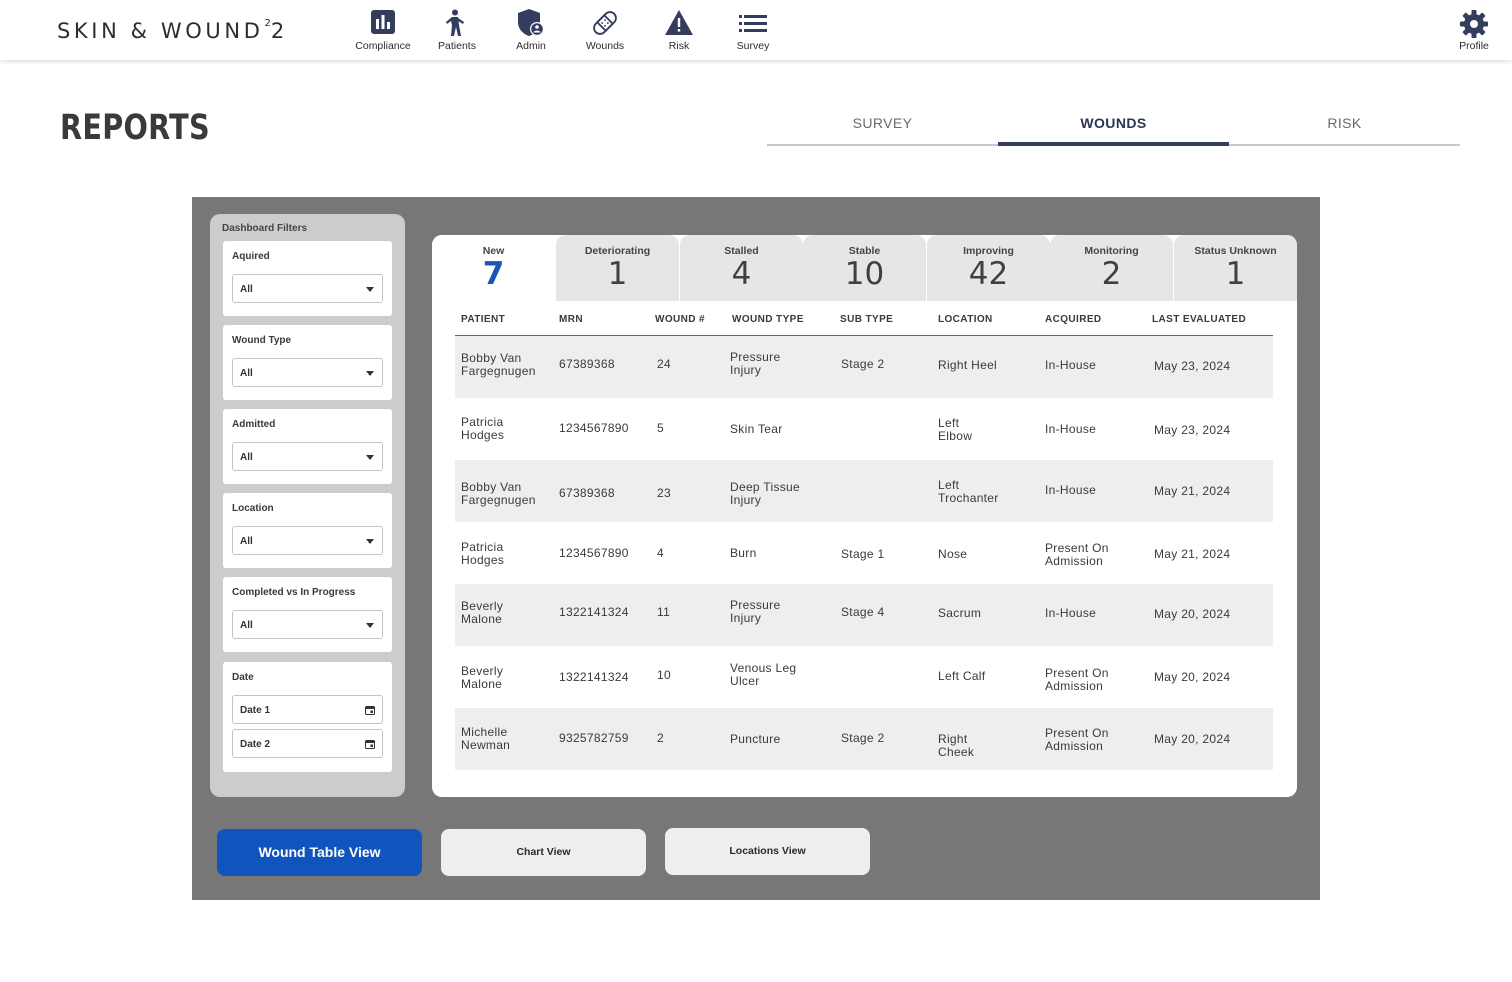  What do you see at coordinates (319, 852) in the screenshot?
I see `wound-table-view-button: Wound Table View` at bounding box center [319, 852].